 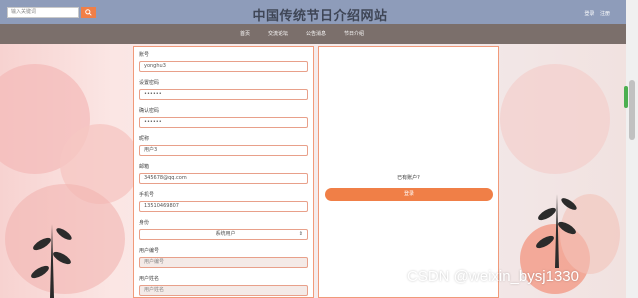 I want to click on auth-links: 登录 注册, so click(x=595, y=13).